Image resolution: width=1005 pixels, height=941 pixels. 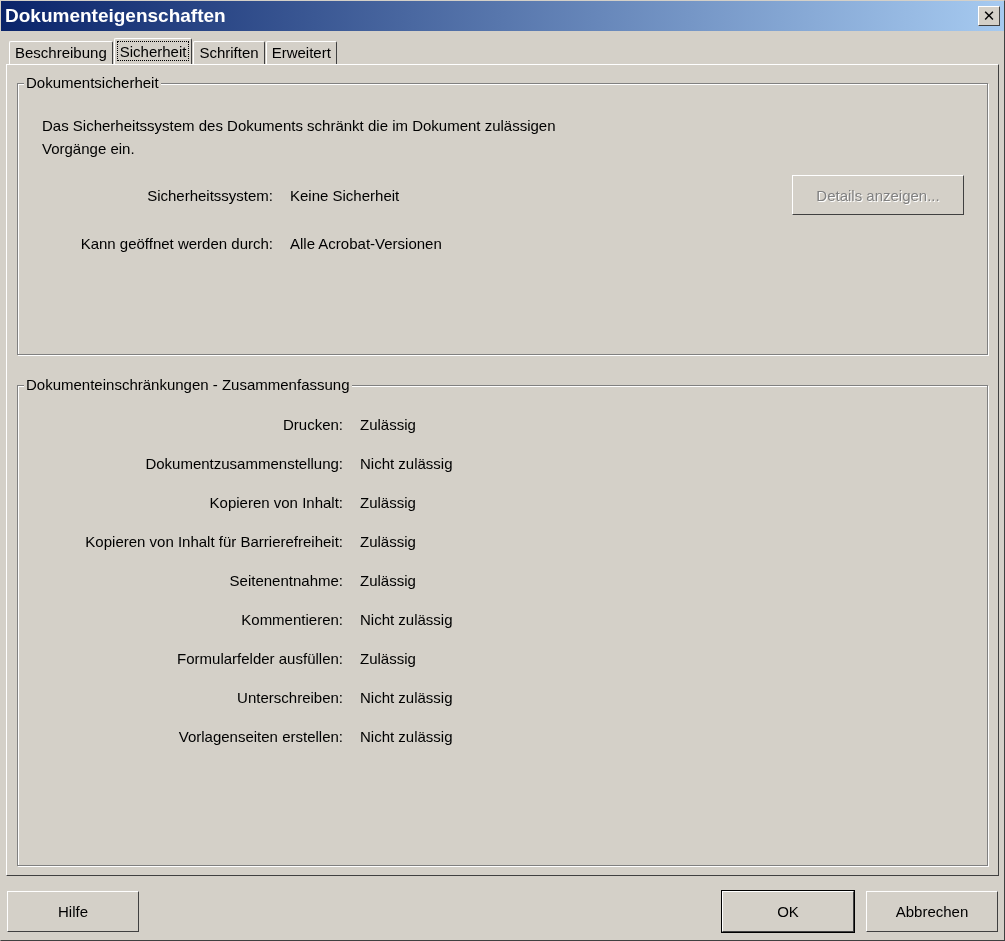 What do you see at coordinates (243, 464) in the screenshot?
I see `field-label: Dokumentzusammenstellung:` at bounding box center [243, 464].